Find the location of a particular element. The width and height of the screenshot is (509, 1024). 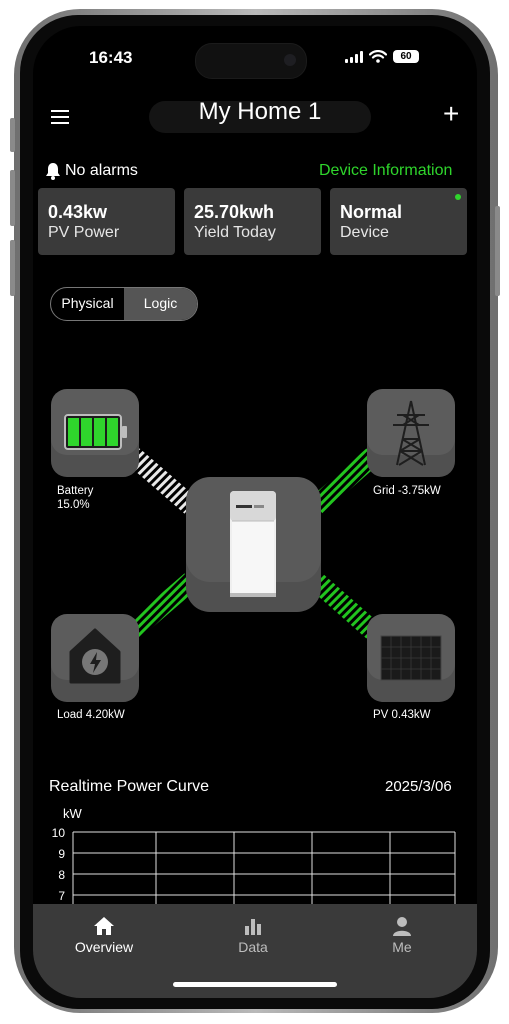

y-tick-7: 7 is located at coordinates (61, 896).